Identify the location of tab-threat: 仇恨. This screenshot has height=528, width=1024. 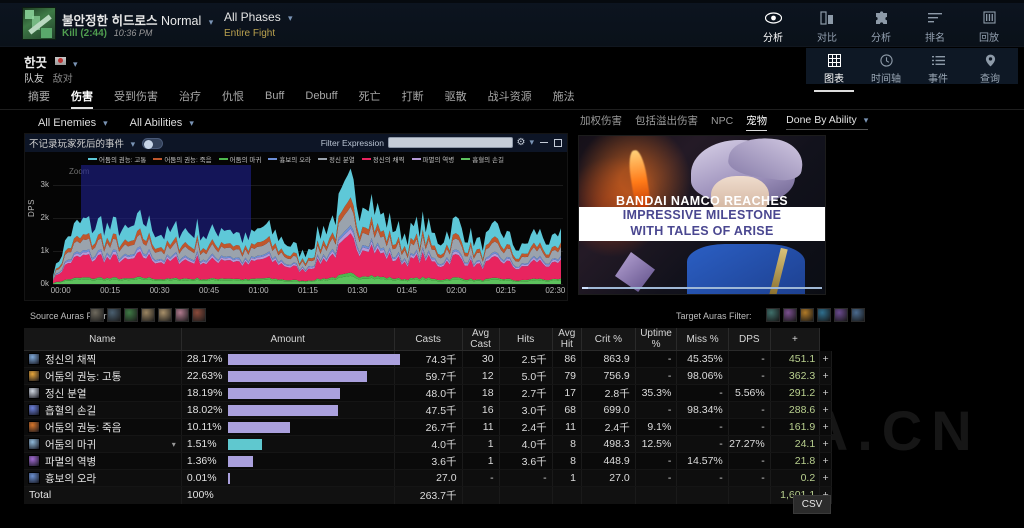
(233, 98).